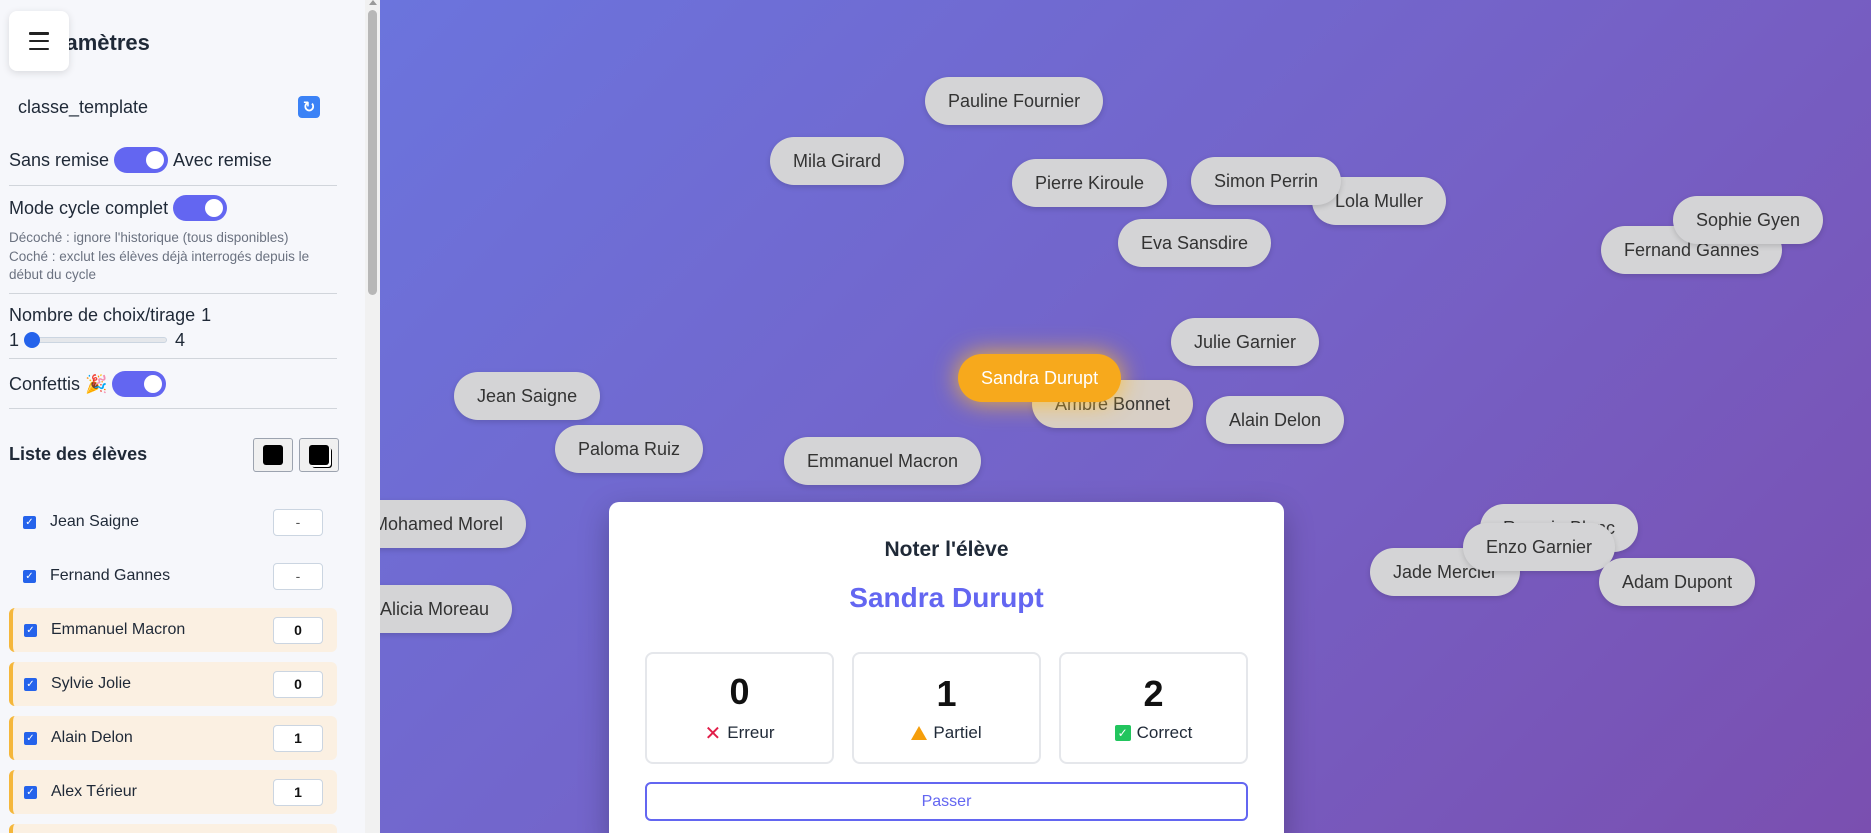 The width and height of the screenshot is (1871, 833). What do you see at coordinates (206, 315) in the screenshot?
I see `choices-value: 1` at bounding box center [206, 315].